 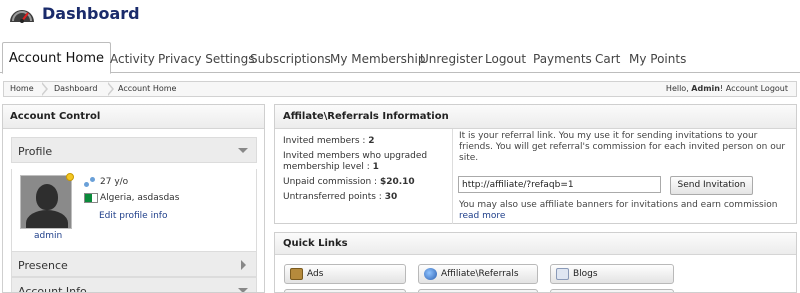 What do you see at coordinates (91, 13) in the screenshot?
I see `page-title: Dashboard` at bounding box center [91, 13].